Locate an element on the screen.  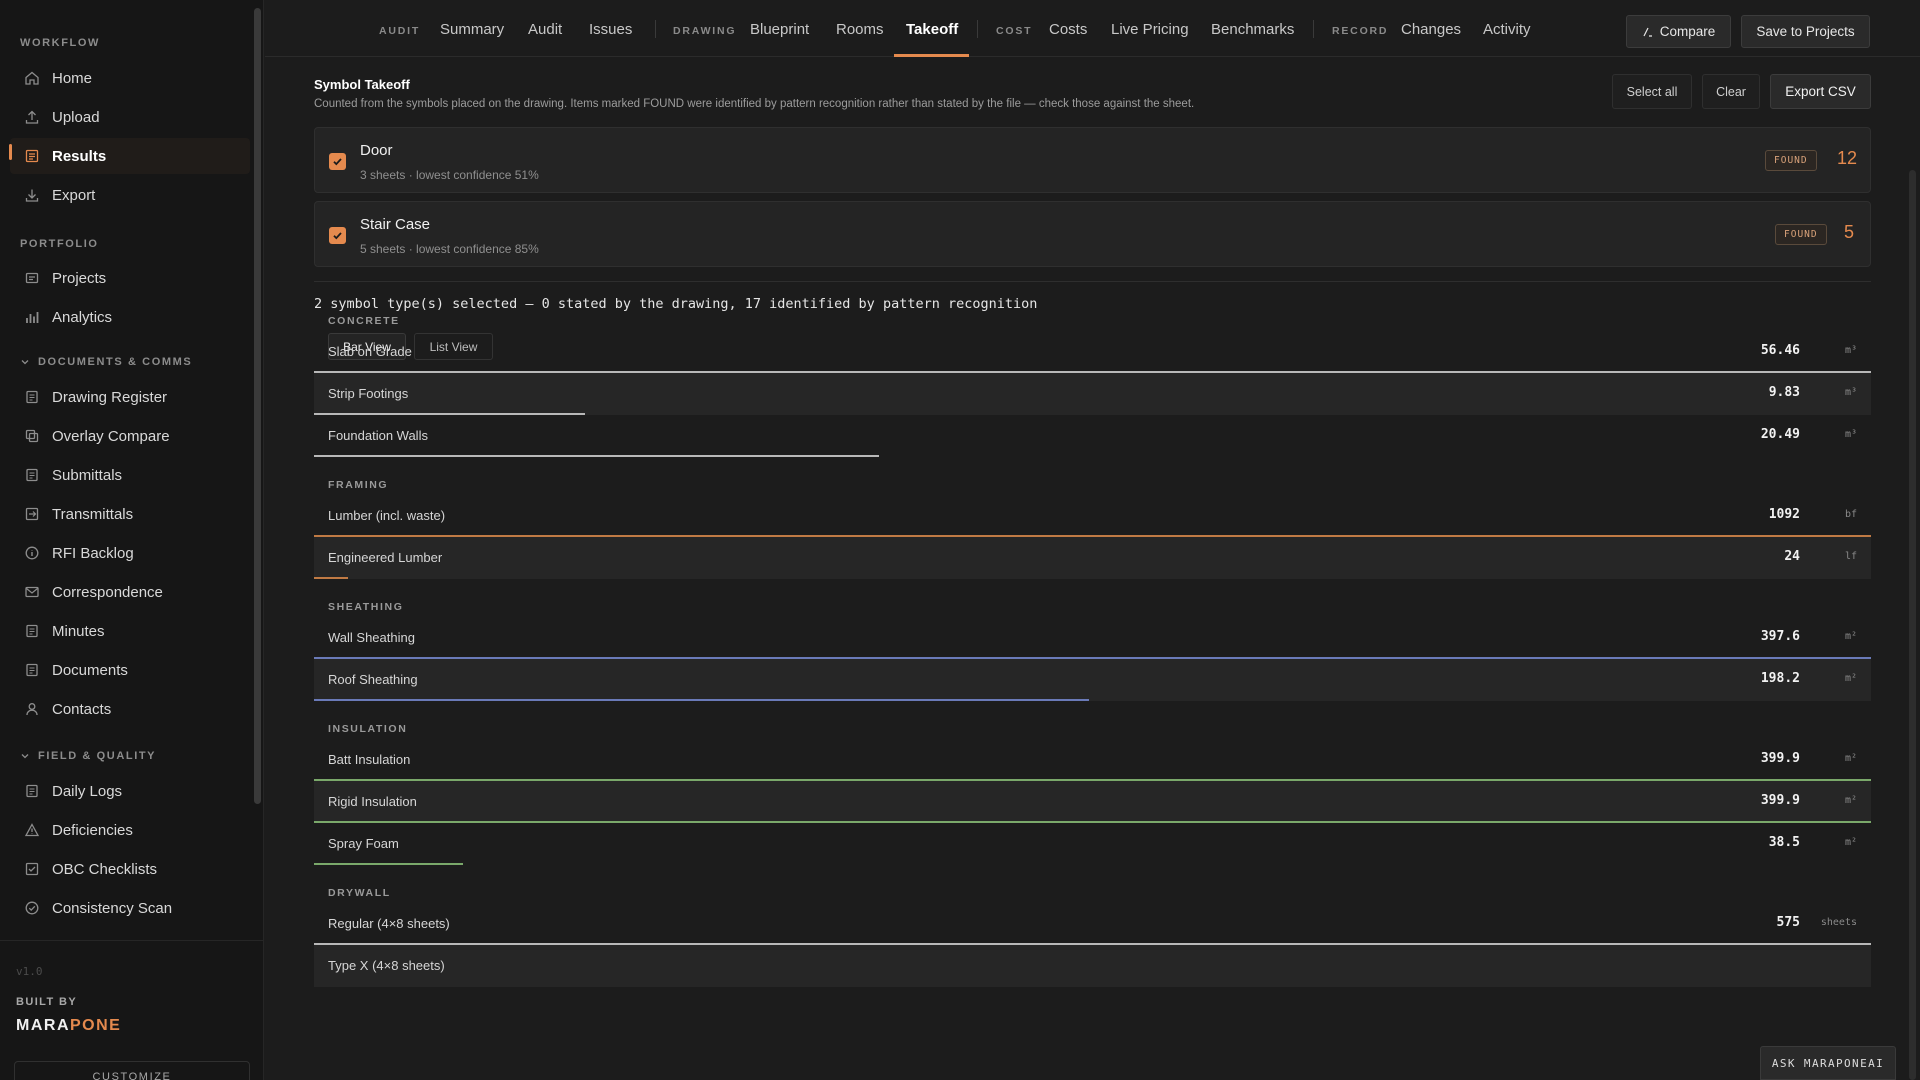
tab-audit: Audit is located at coordinates (545, 29).